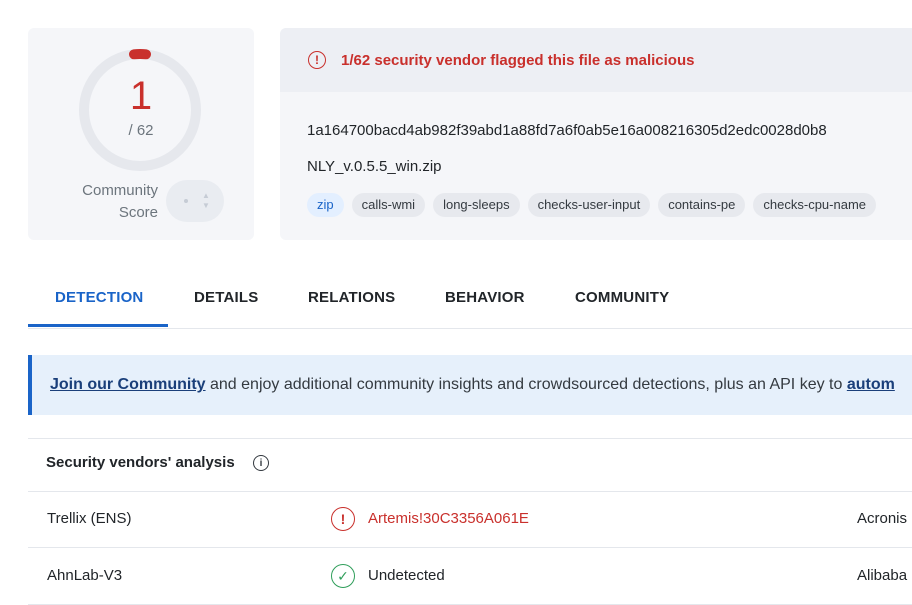 The height and width of the screenshot is (605, 912). What do you see at coordinates (470, 465) in the screenshot?
I see `vendors-section-header: Security vendors' analysis i` at bounding box center [470, 465].